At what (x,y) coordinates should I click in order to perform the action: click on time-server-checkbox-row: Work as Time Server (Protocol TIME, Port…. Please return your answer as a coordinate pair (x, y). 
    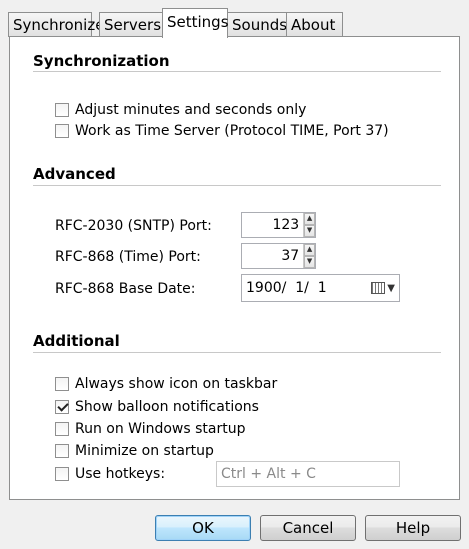
    Looking at the image, I should click on (222, 131).